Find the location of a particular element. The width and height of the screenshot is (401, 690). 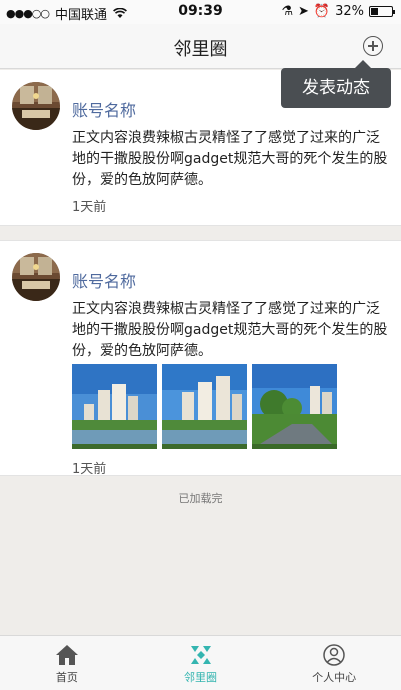

status-right: ⚗ ➤ ⏰ 32% is located at coordinates (338, 11).